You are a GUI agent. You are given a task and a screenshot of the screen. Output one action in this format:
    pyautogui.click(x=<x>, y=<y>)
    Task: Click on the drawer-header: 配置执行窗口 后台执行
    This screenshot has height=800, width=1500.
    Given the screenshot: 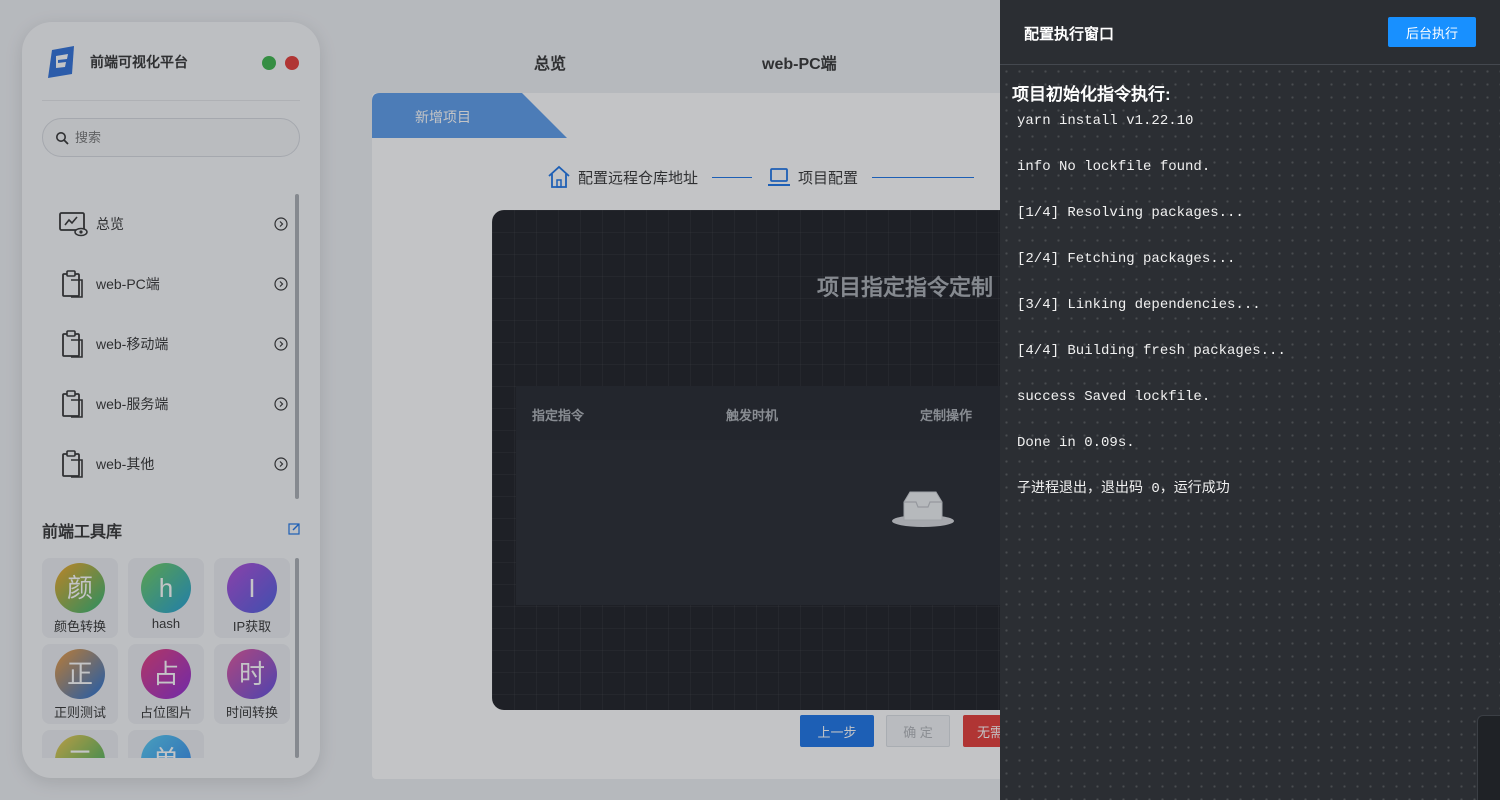 What is the action you would take?
    pyautogui.click(x=1250, y=32)
    